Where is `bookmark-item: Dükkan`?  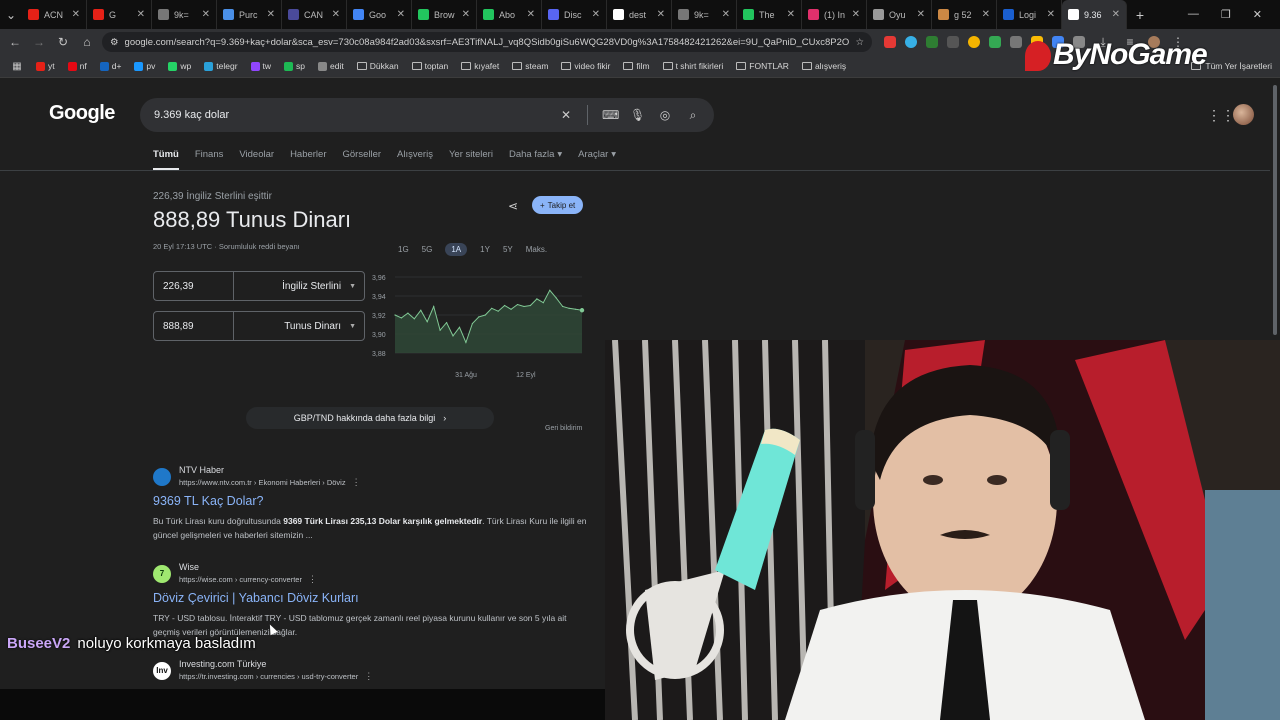 bookmark-item: Dükkan is located at coordinates (377, 66).